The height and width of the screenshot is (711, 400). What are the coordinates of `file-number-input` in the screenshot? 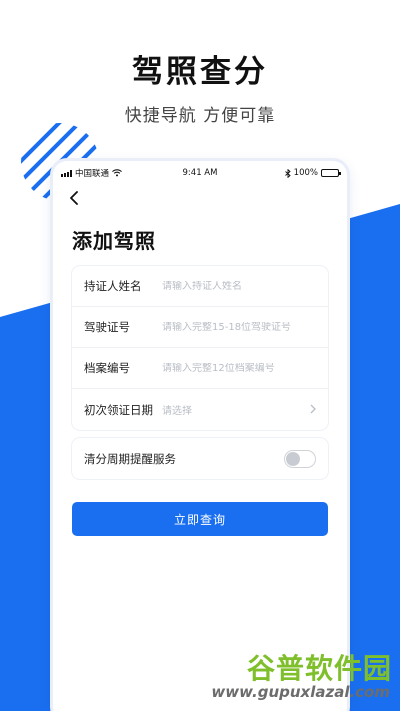 It's located at (239, 368).